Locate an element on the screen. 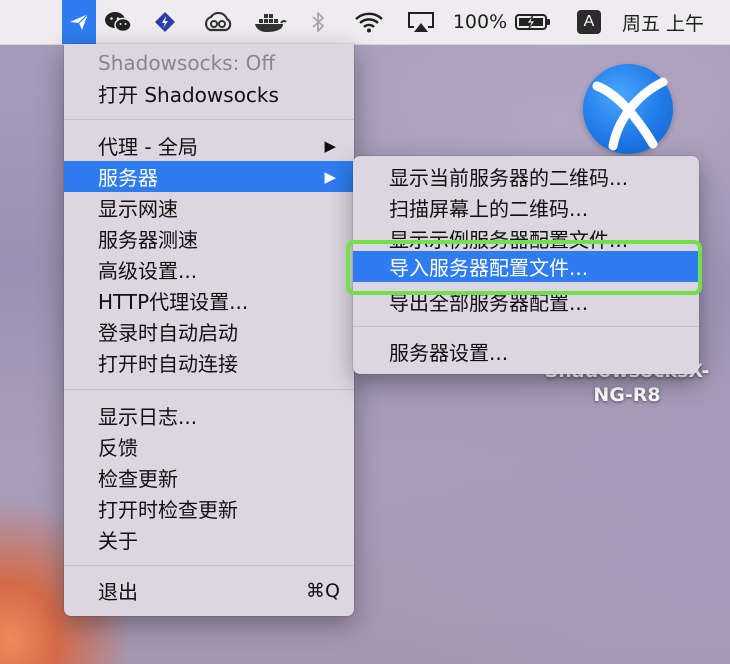 This screenshot has width=730, height=664. wechat-status-item is located at coordinates (118, 22).